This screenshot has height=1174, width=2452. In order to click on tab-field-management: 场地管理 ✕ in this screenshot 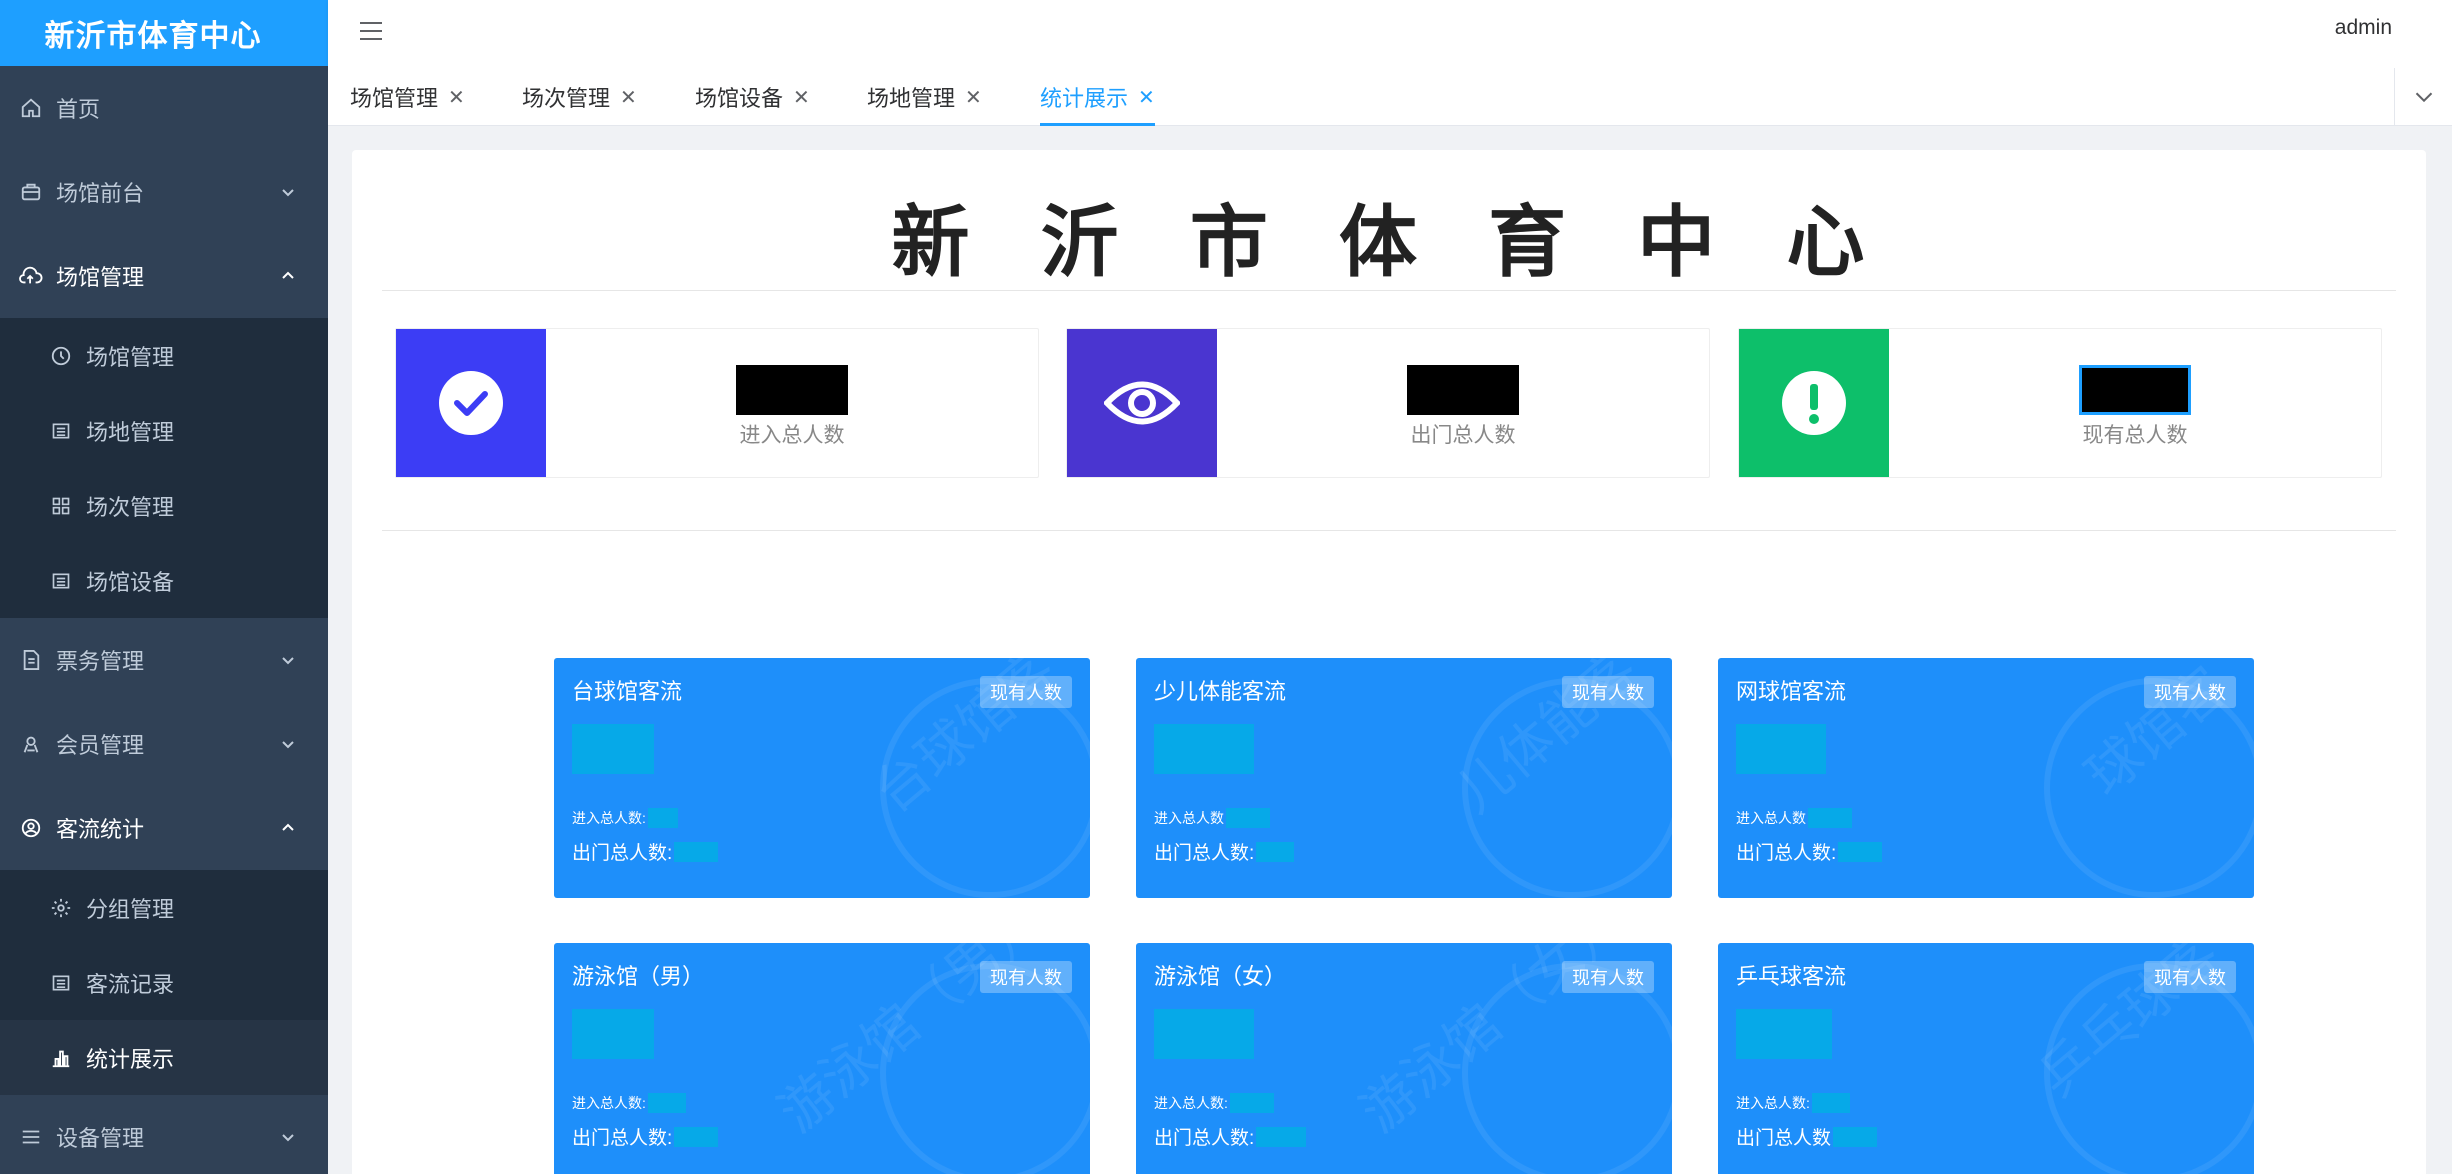, I will do `click(924, 97)`.